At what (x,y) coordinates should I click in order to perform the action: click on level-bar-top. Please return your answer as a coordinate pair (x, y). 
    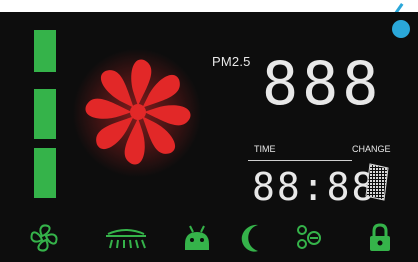
    Looking at the image, I should click on (45, 51).